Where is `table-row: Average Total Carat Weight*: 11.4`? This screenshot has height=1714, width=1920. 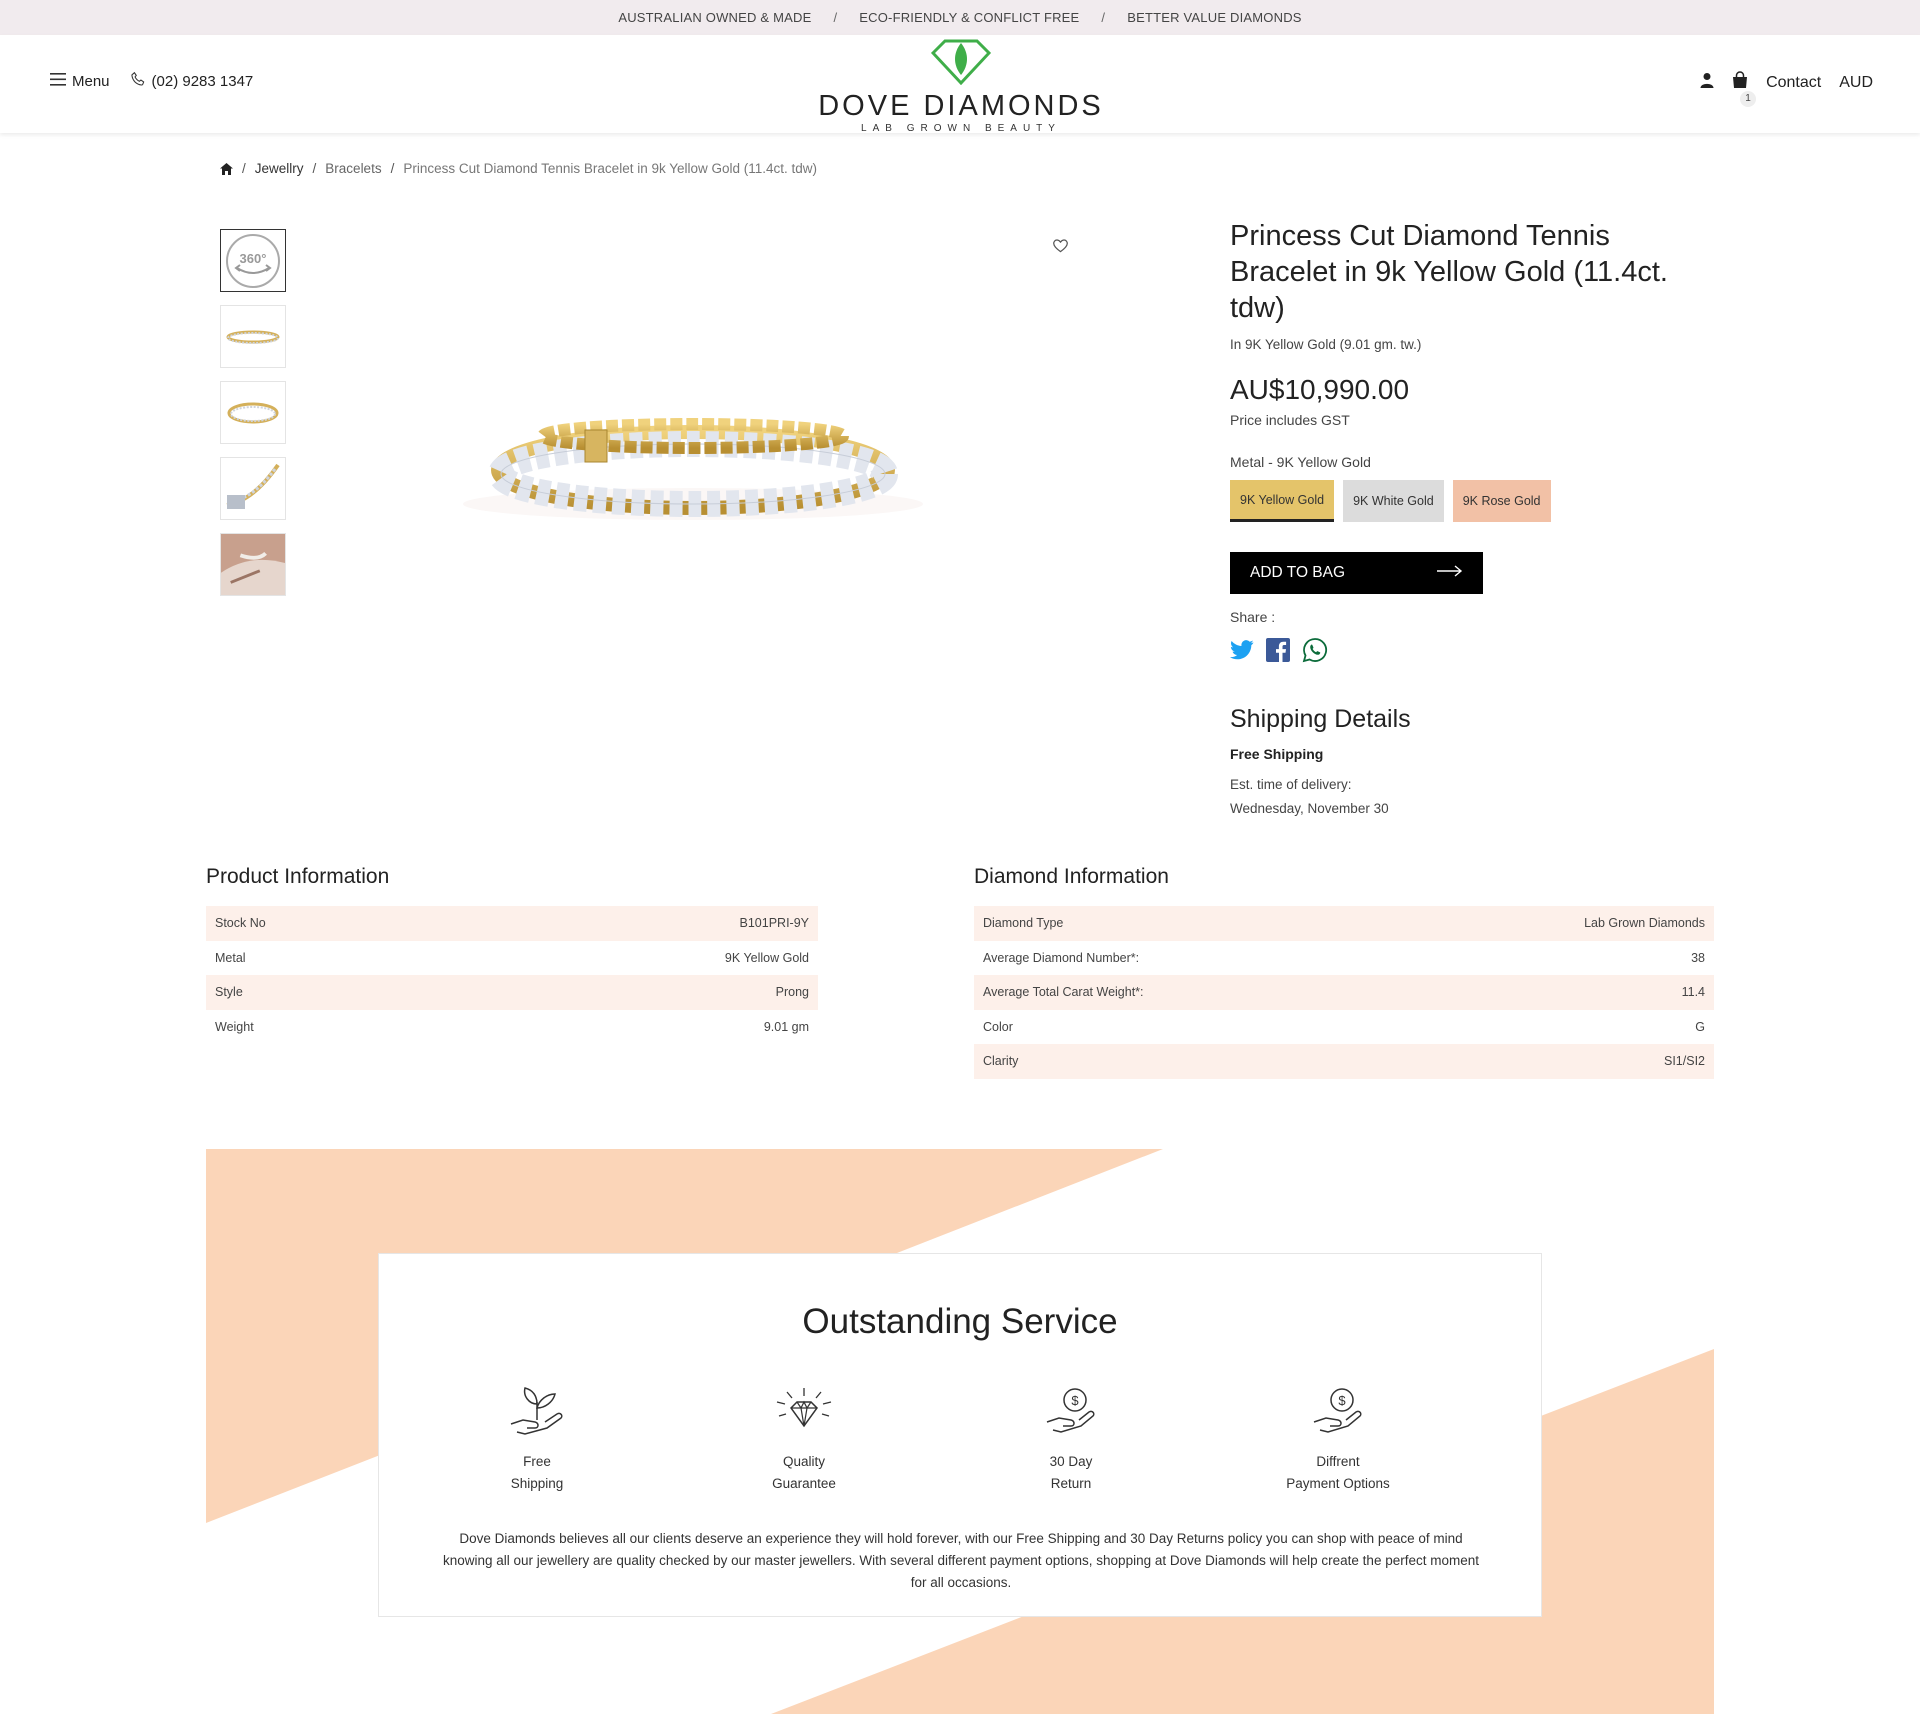 table-row: Average Total Carat Weight*: 11.4 is located at coordinates (1344, 992).